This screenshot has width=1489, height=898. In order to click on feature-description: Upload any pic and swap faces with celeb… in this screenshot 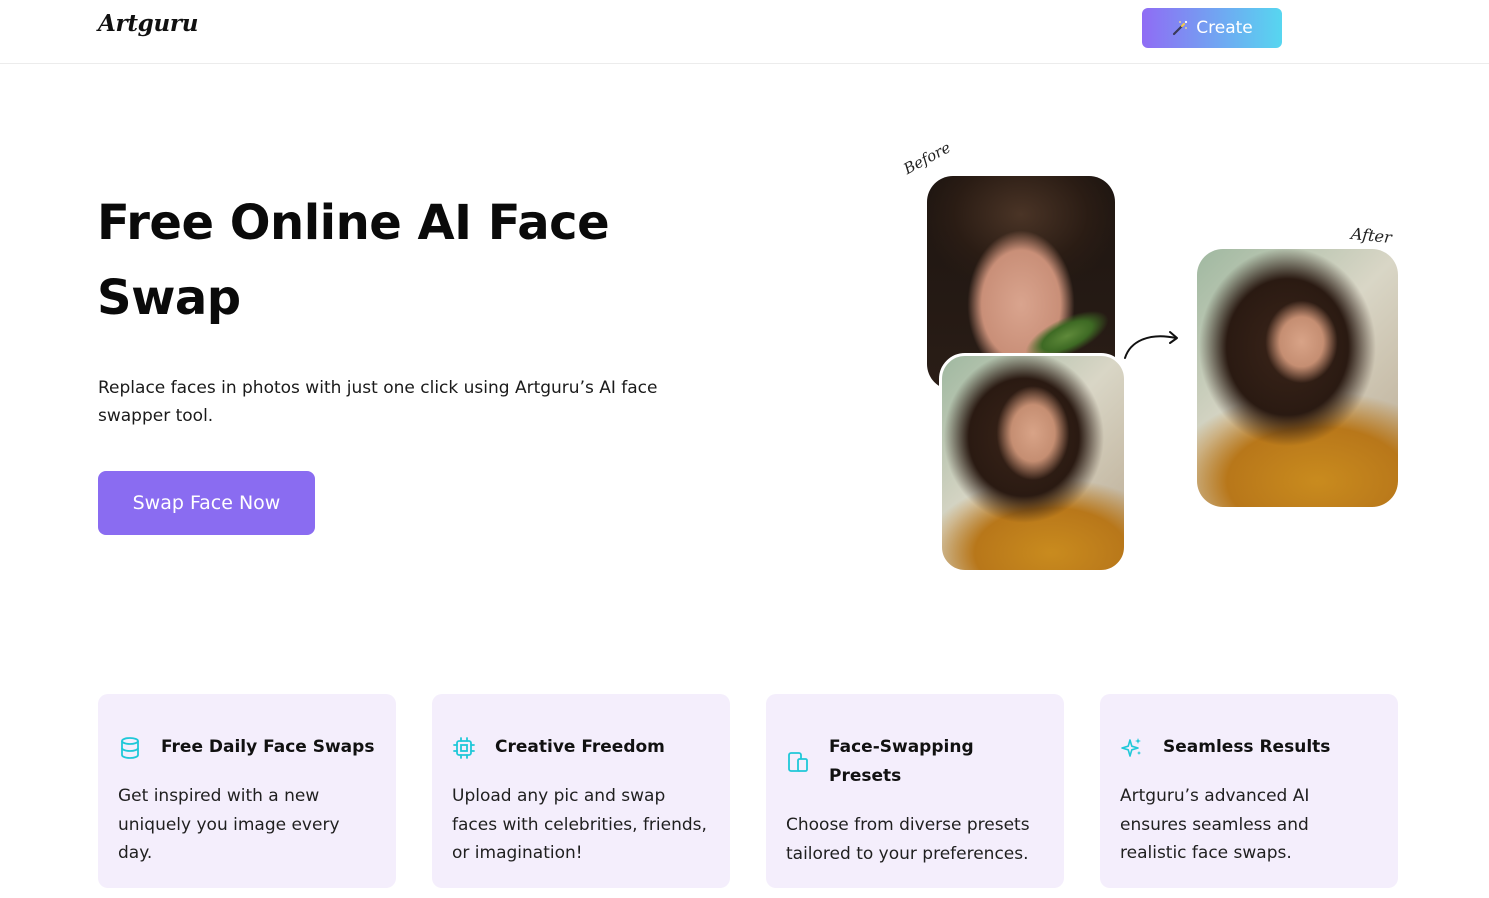, I will do `click(579, 824)`.